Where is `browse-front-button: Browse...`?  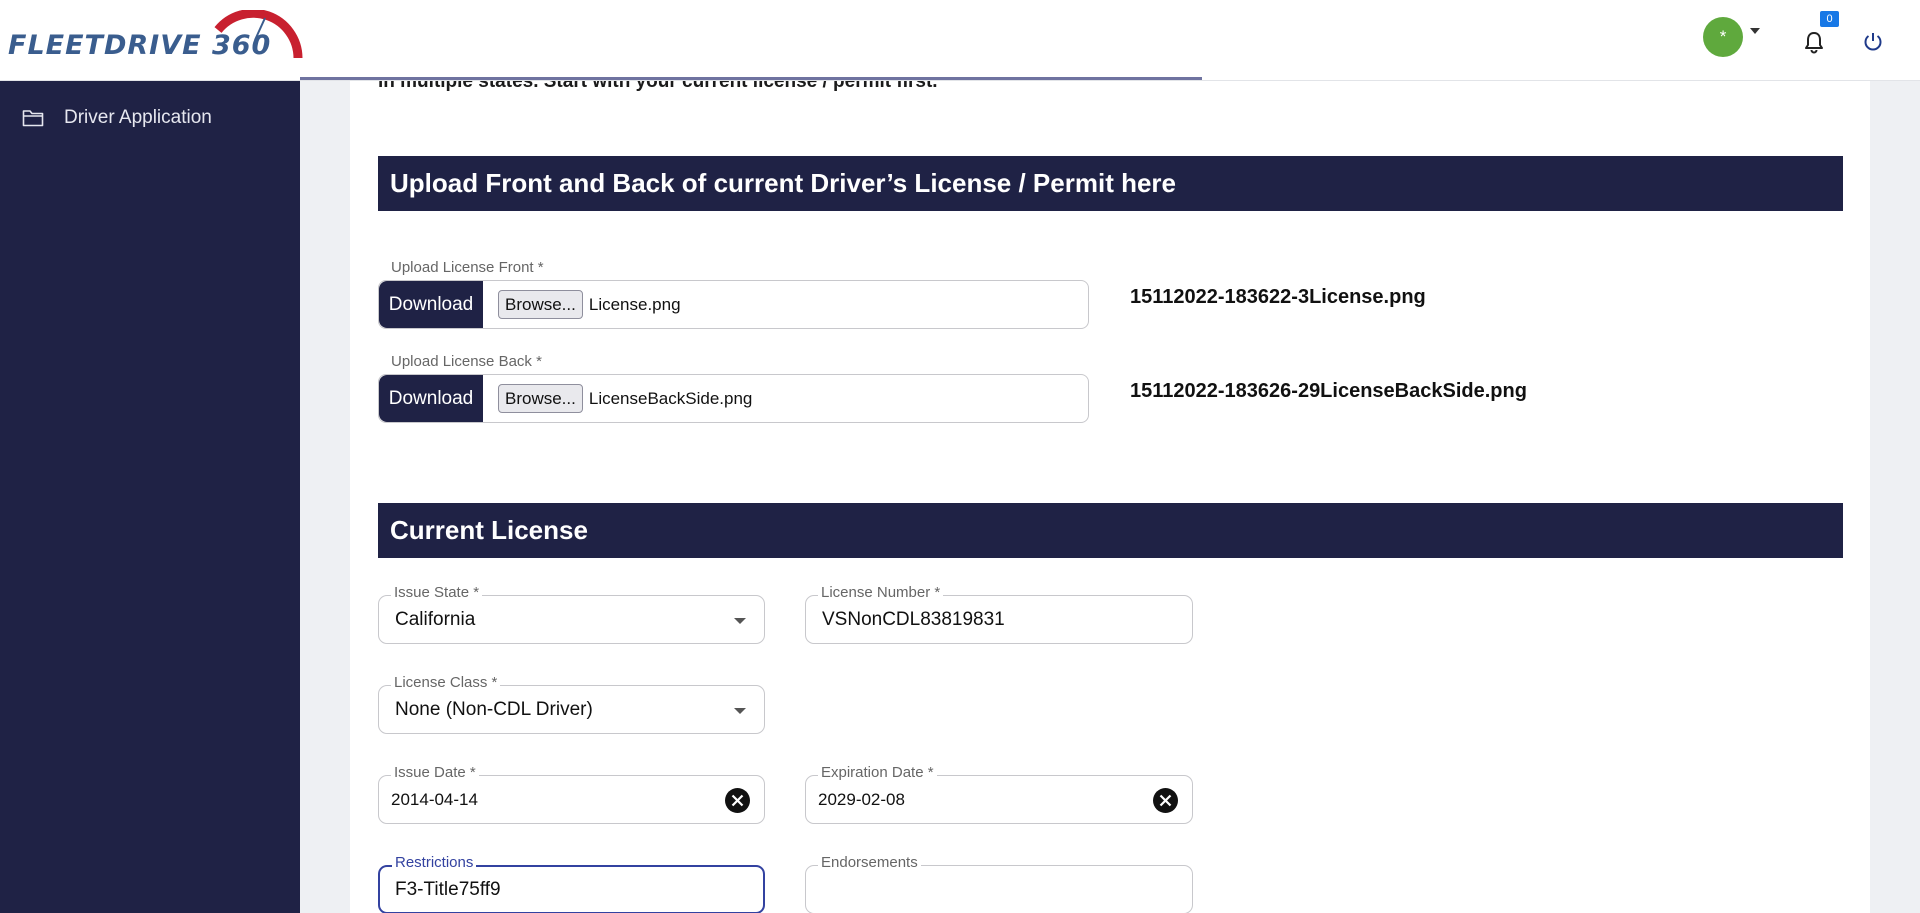
browse-front-button: Browse... is located at coordinates (540, 304).